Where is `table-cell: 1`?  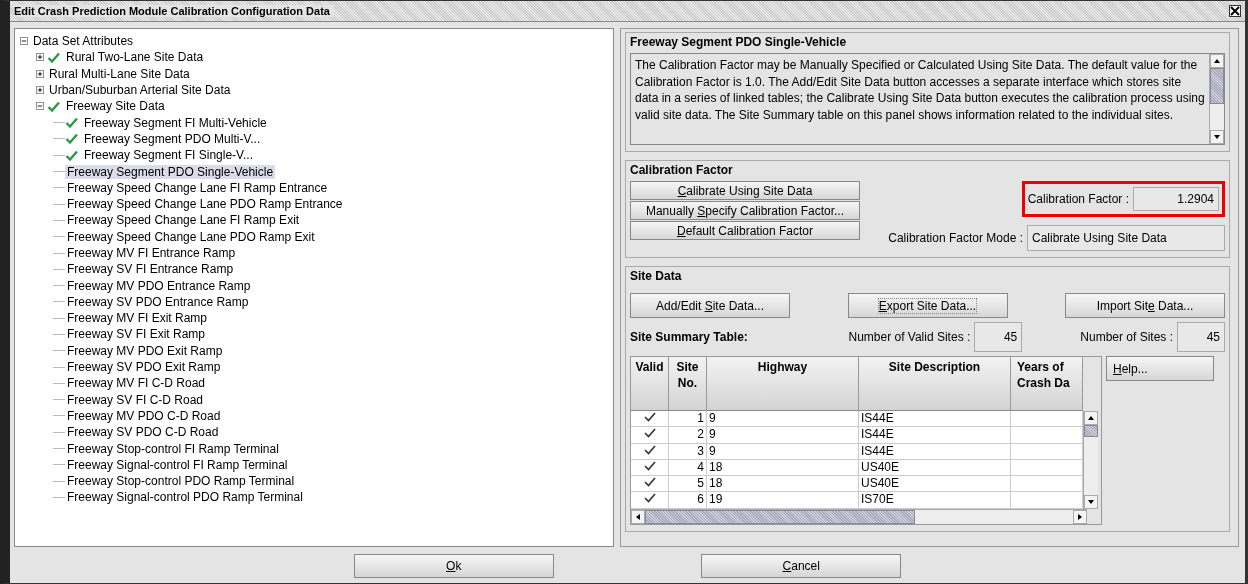
table-cell: 1 is located at coordinates (688, 419).